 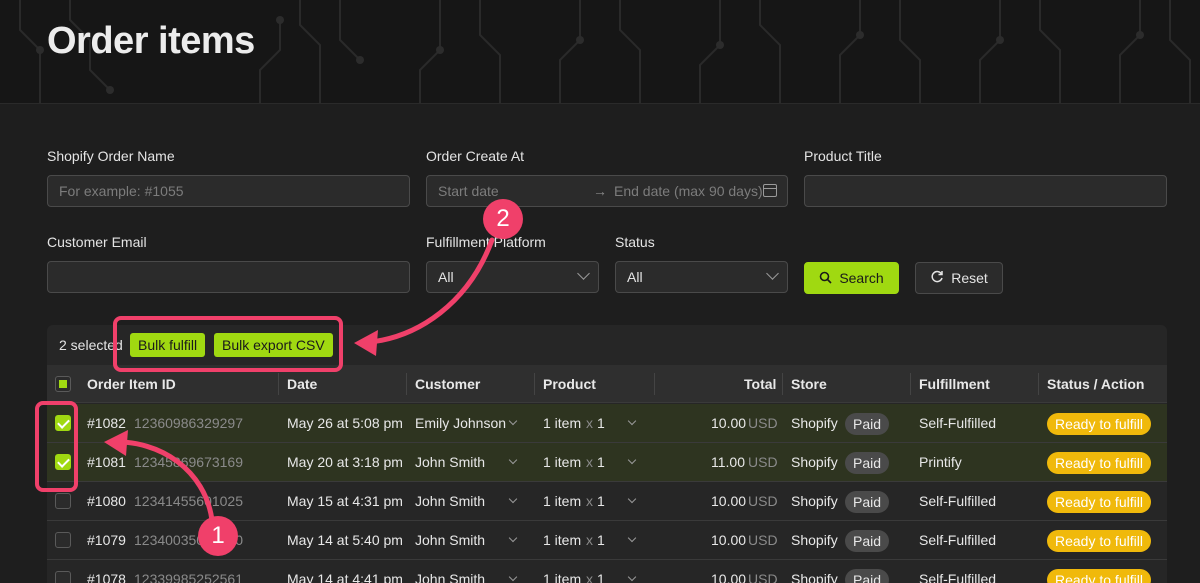 What do you see at coordinates (486, 242) in the screenshot?
I see `fulfillment-platform-label: Fulfillment Platform` at bounding box center [486, 242].